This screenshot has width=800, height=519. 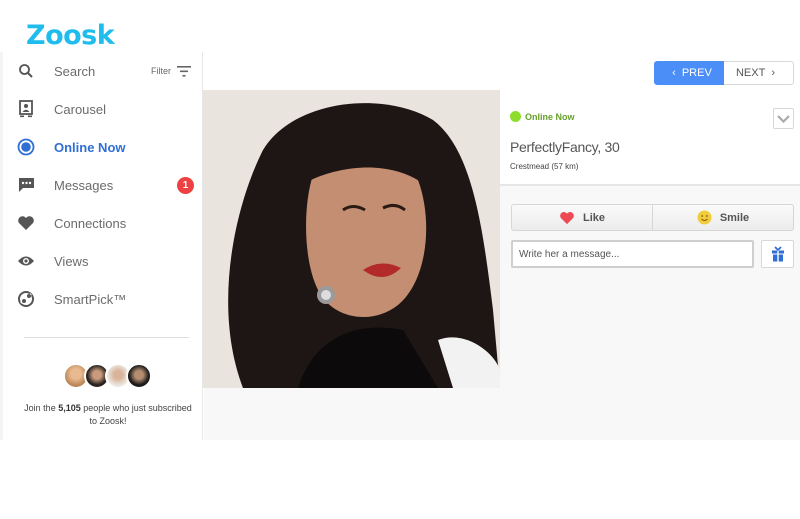 What do you see at coordinates (84, 185) in the screenshot?
I see `sidebar-item-label: Messages` at bounding box center [84, 185].